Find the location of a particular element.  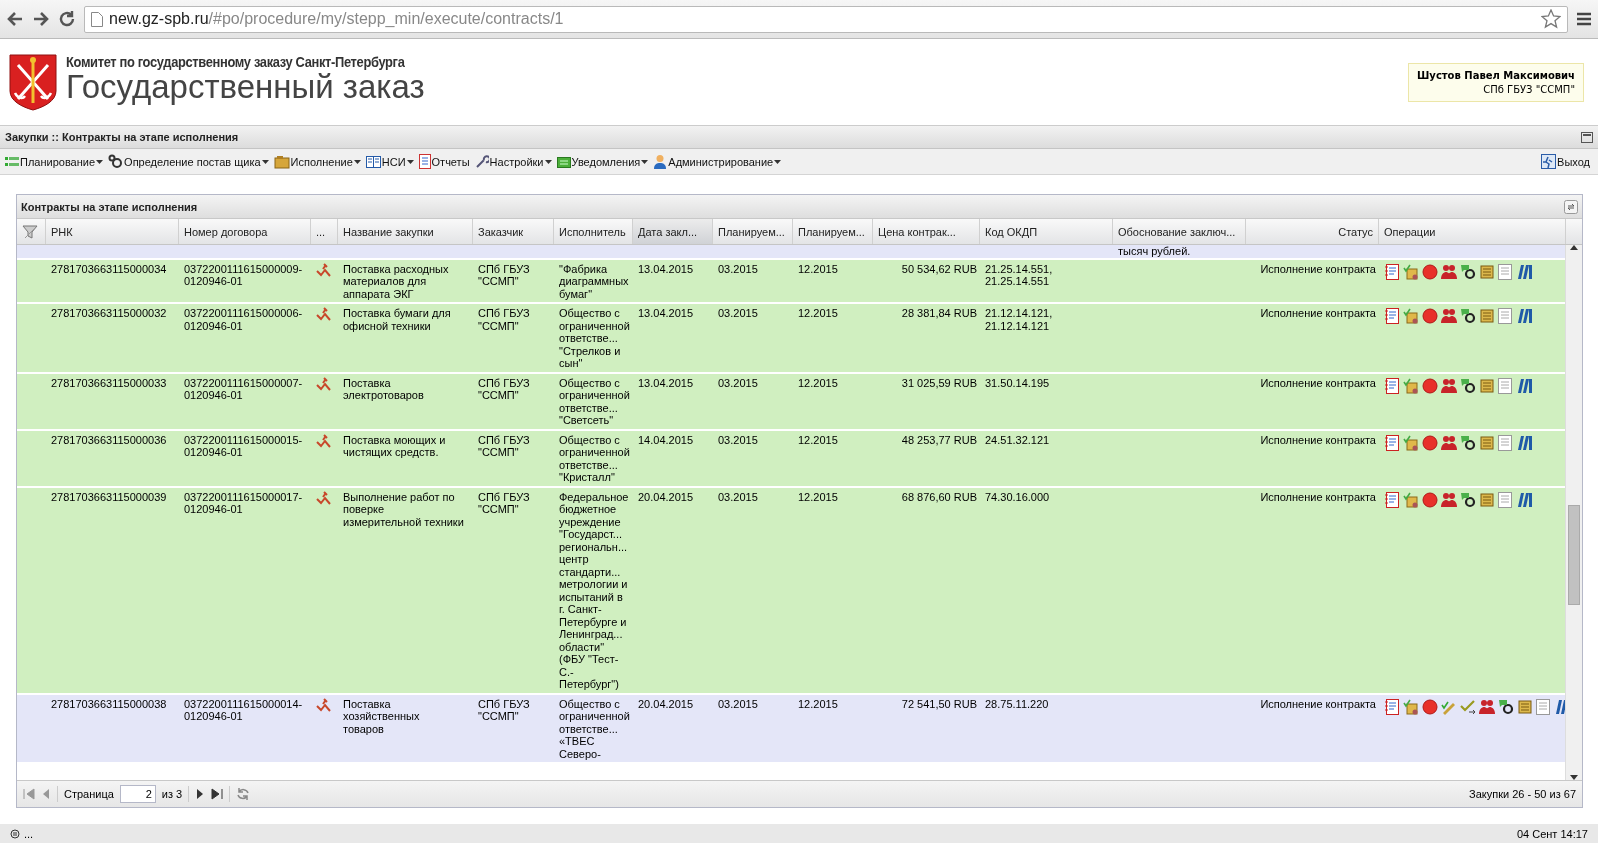

page-field: 2 is located at coordinates (137, 794).